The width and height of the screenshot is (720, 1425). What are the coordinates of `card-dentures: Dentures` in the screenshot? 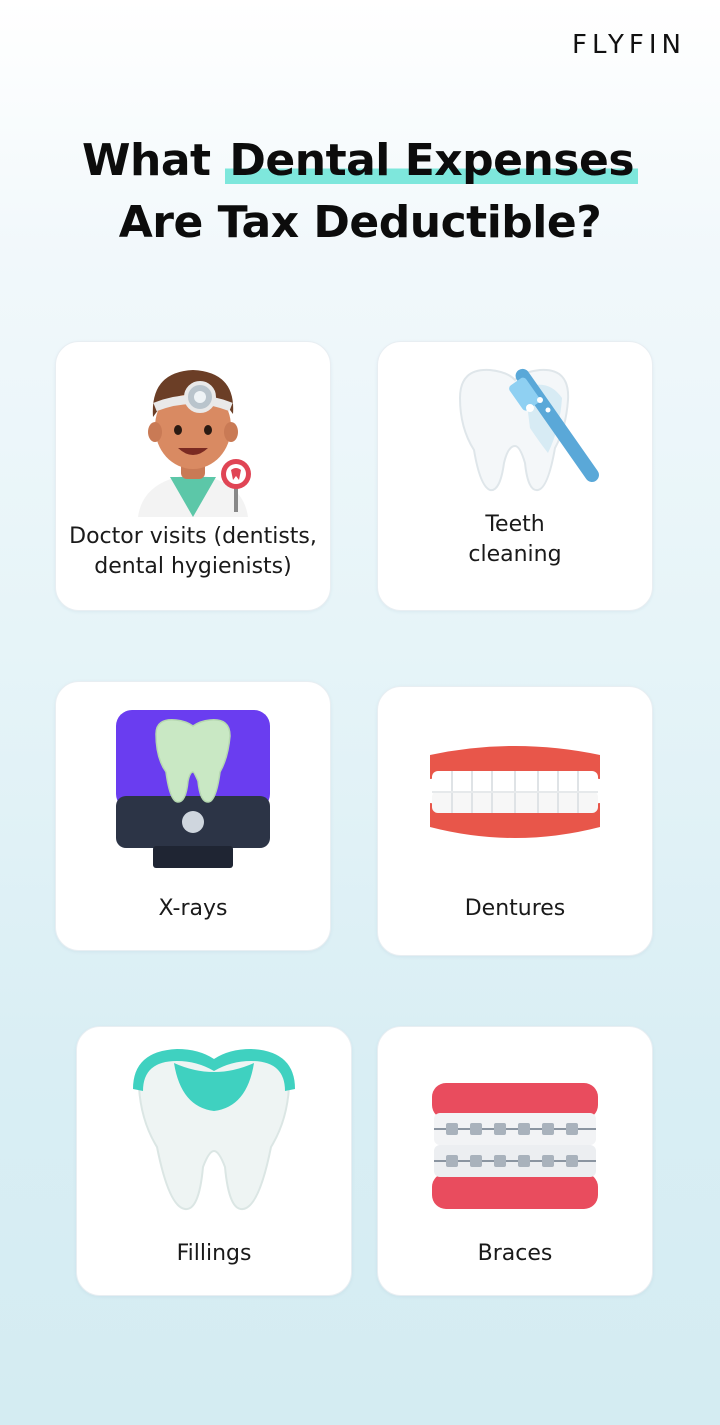 It's located at (515, 821).